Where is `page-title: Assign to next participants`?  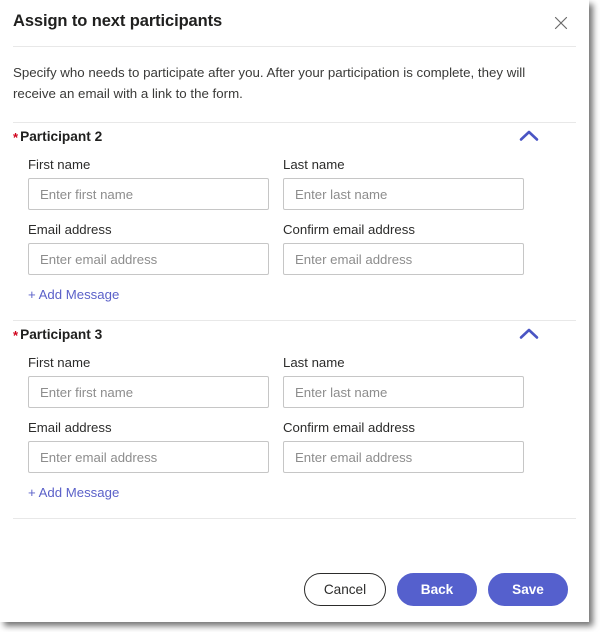 page-title: Assign to next participants is located at coordinates (118, 21).